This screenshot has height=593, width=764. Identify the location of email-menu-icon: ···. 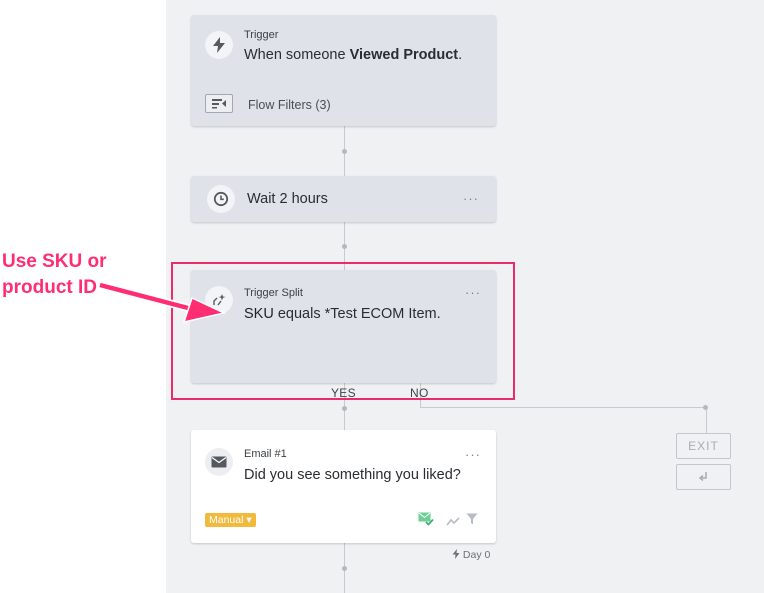
(473, 454).